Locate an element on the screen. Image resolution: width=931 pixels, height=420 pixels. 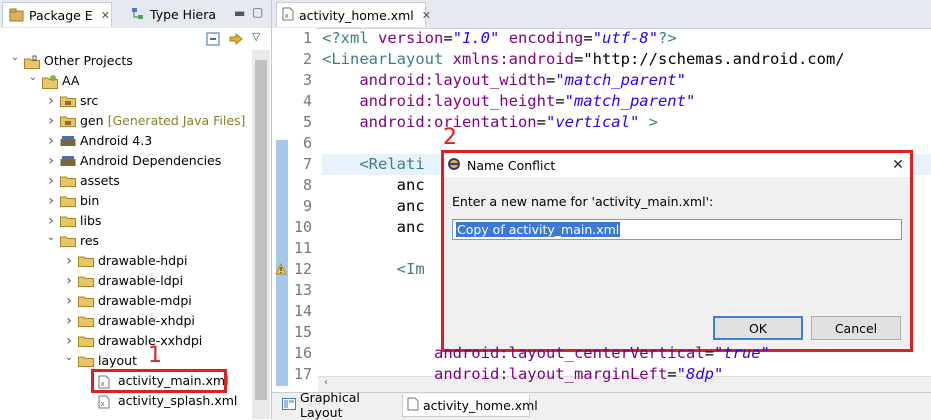
tree-item-label: layout is located at coordinates (118, 360).